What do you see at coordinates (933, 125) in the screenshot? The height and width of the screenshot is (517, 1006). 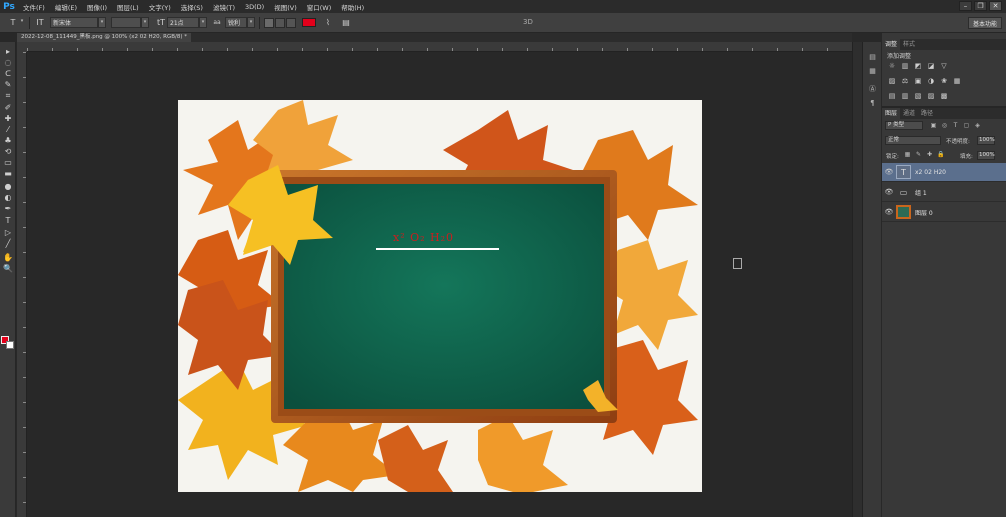 I see `filter-0-icon: ▣` at bounding box center [933, 125].